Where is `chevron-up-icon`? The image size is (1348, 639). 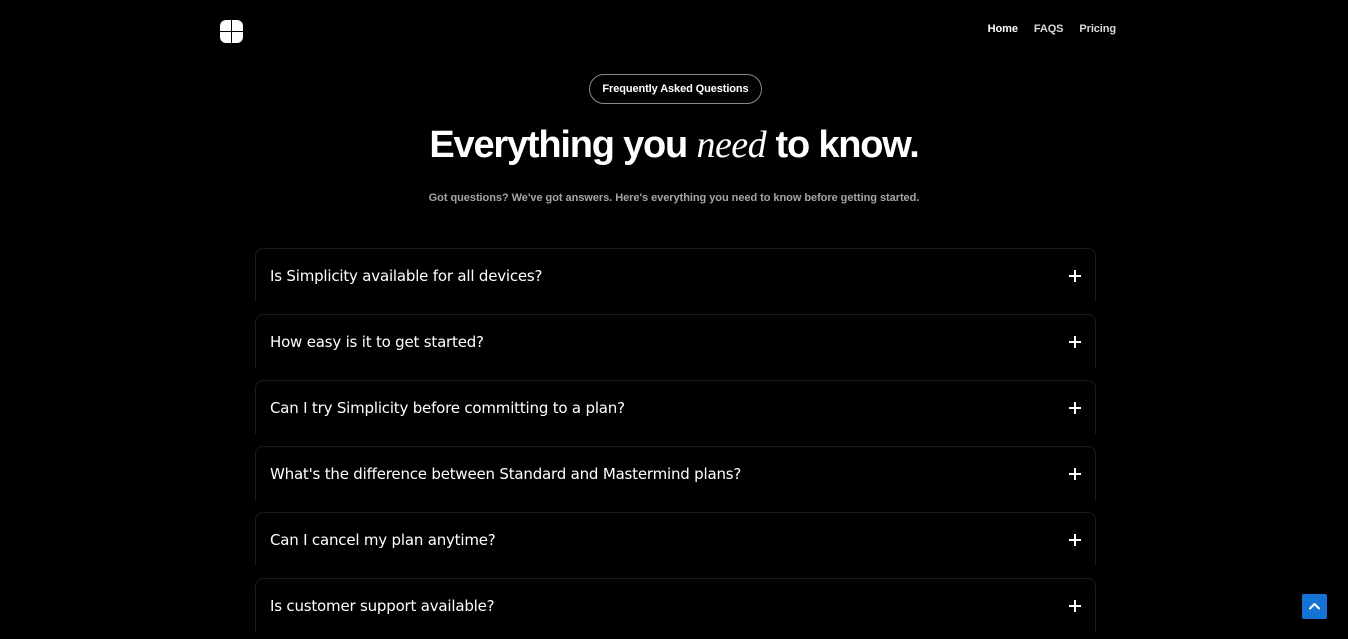 chevron-up-icon is located at coordinates (1314, 606).